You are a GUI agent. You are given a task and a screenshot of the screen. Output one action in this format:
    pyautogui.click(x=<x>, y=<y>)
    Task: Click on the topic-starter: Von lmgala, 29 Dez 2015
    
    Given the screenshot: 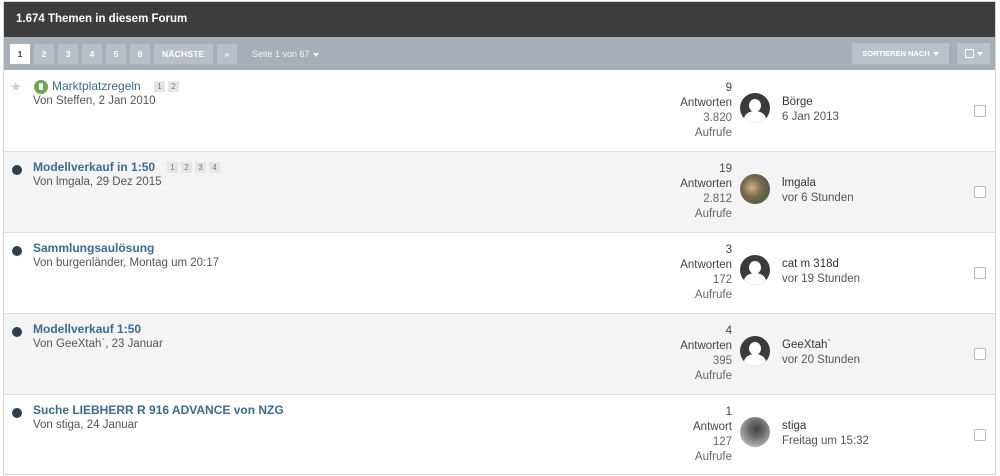 What is the action you would take?
    pyautogui.click(x=97, y=182)
    